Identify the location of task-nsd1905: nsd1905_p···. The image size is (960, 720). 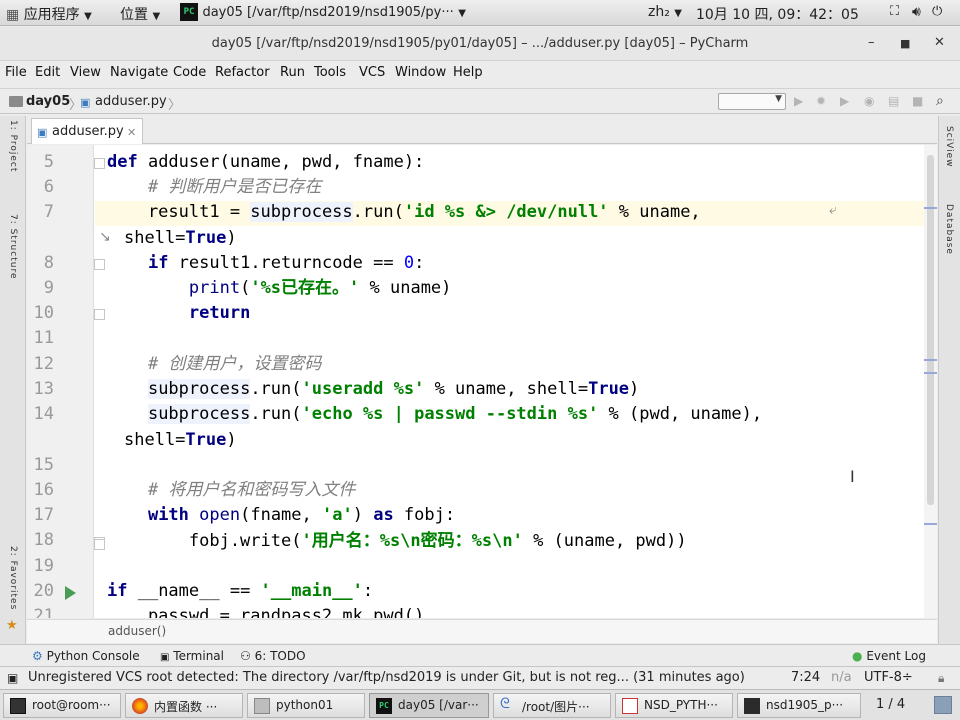
(799, 705).